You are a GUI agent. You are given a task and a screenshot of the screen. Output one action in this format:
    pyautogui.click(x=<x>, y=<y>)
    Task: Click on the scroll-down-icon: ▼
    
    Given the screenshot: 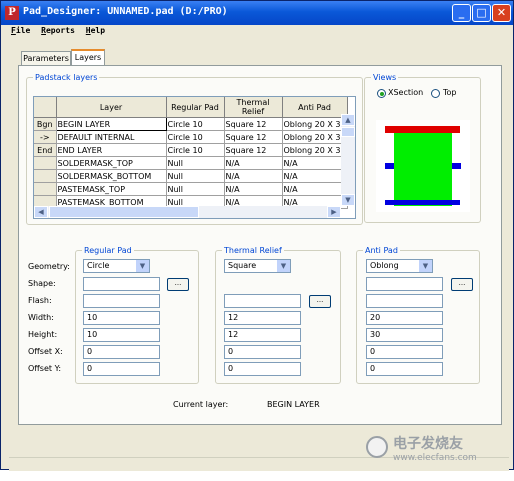 What is the action you would take?
    pyautogui.click(x=348, y=200)
    